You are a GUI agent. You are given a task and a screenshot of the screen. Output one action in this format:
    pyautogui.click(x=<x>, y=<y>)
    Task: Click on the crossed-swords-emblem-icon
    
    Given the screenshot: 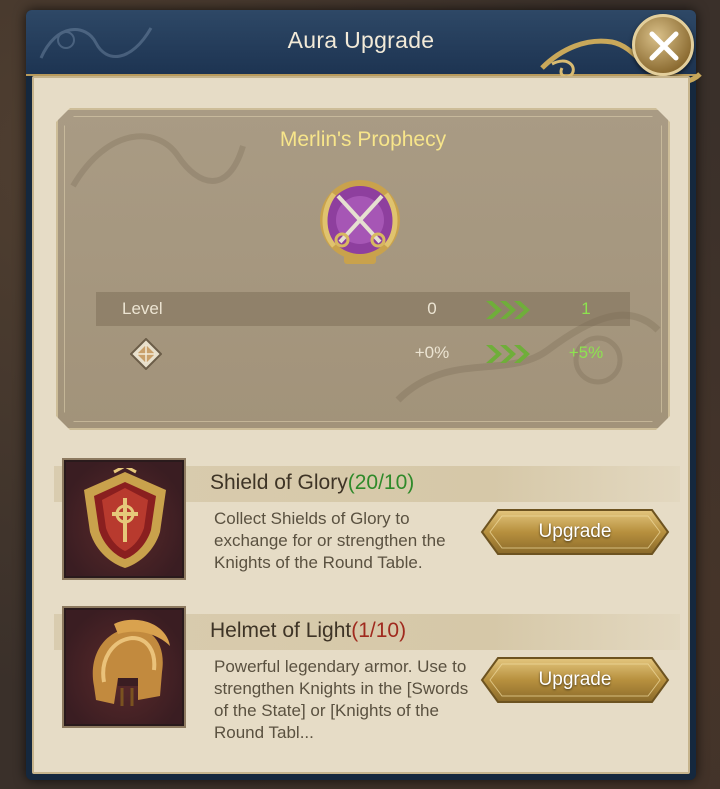 What is the action you would take?
    pyautogui.click(x=360, y=222)
    